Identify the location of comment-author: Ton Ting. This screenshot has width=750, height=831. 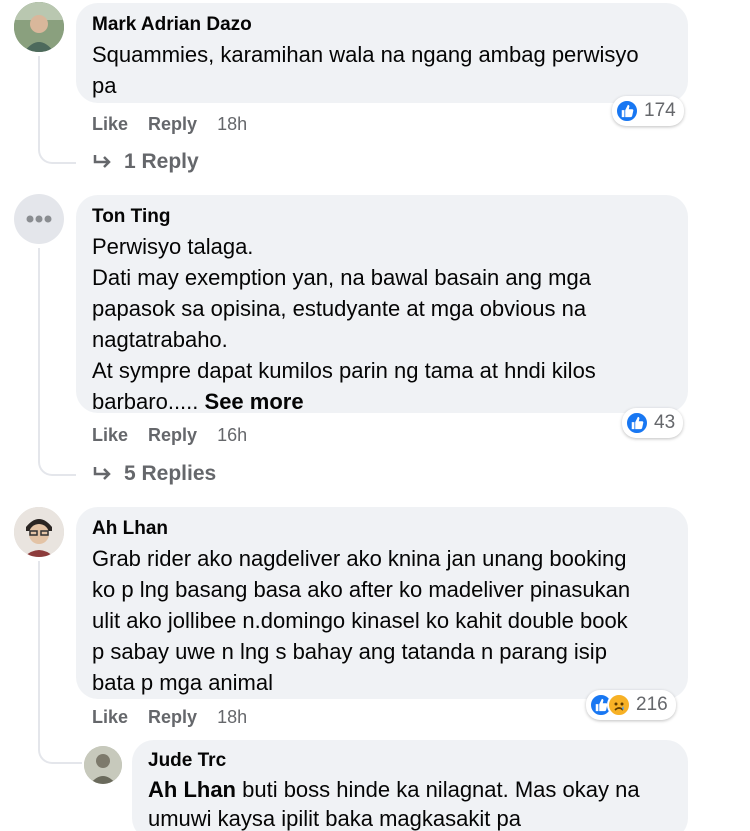
(381, 217).